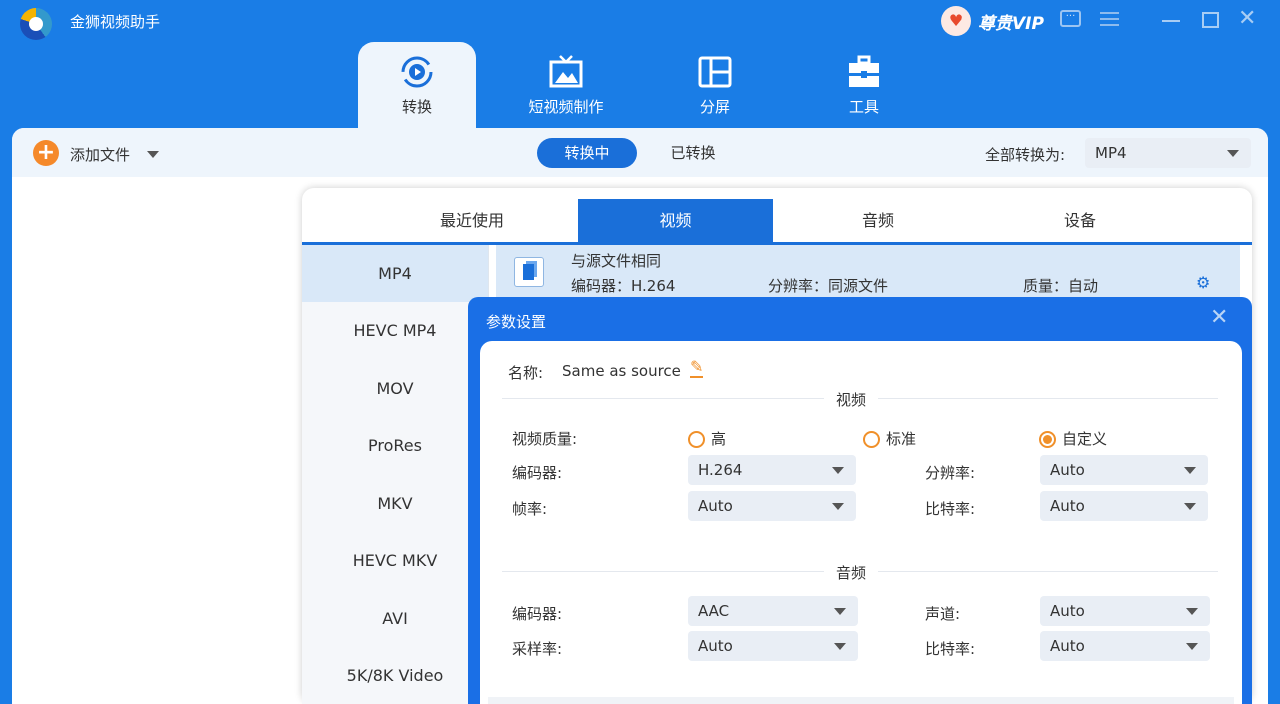  What do you see at coordinates (472, 220) in the screenshot?
I see `format-tab-recent: 最近使用` at bounding box center [472, 220].